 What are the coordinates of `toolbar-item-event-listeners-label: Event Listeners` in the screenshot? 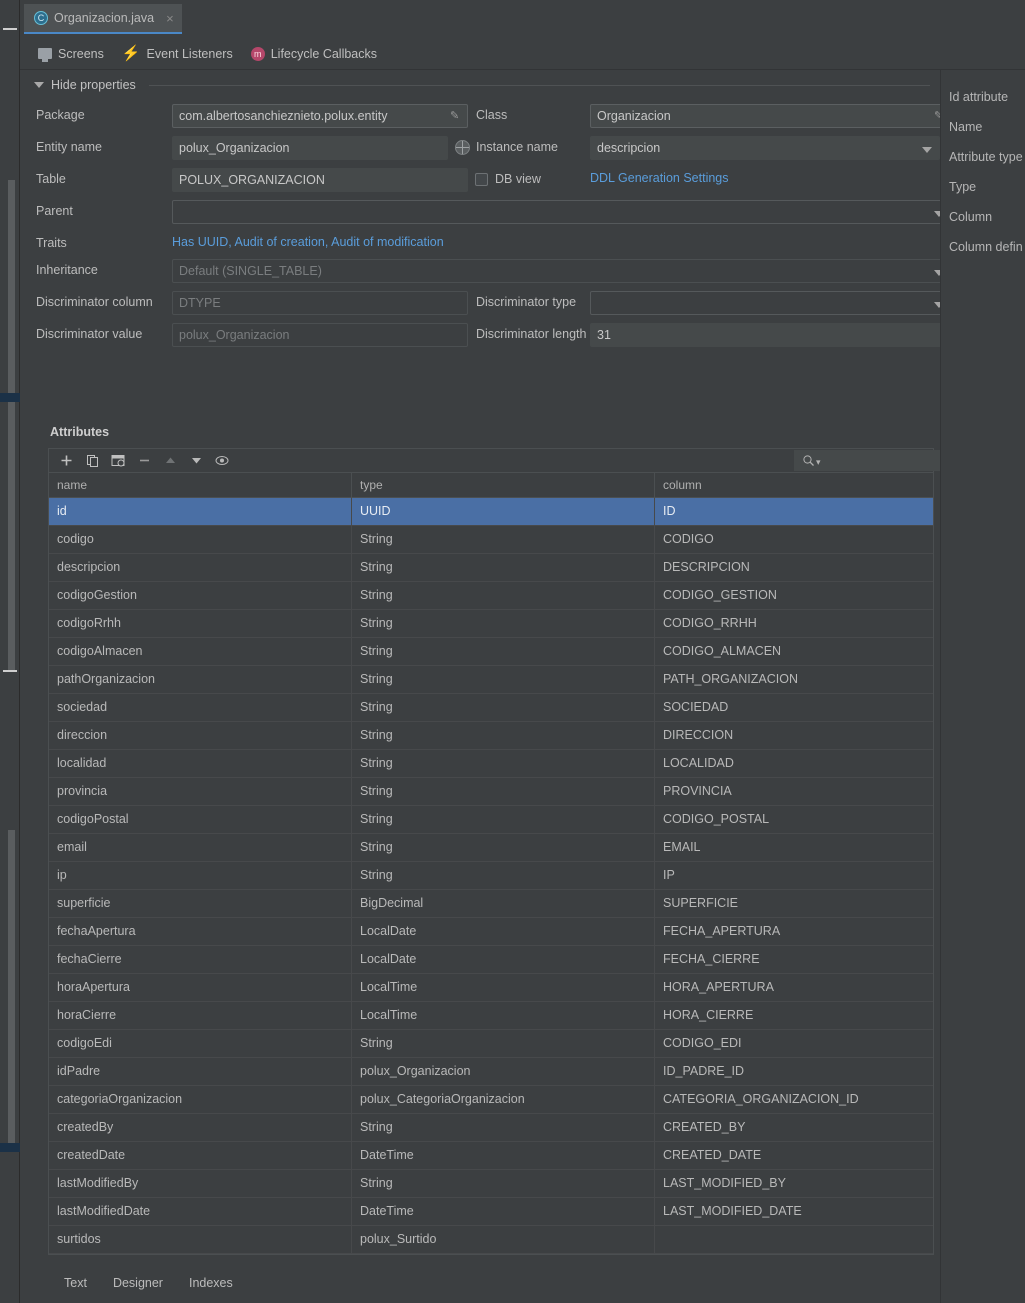 It's located at (189, 53).